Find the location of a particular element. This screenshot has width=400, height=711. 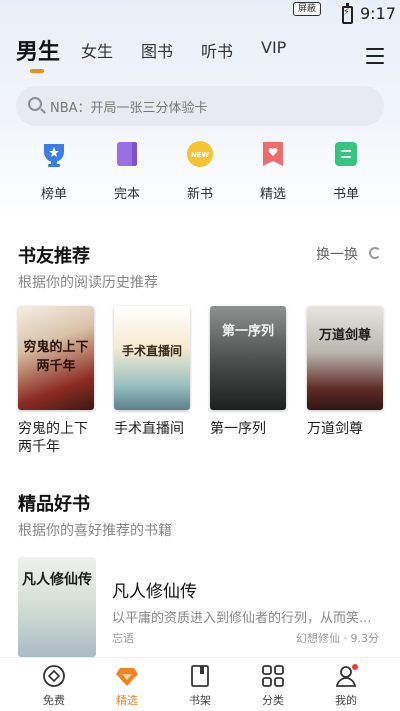

section-title: 书友推荐 is located at coordinates (54, 256).